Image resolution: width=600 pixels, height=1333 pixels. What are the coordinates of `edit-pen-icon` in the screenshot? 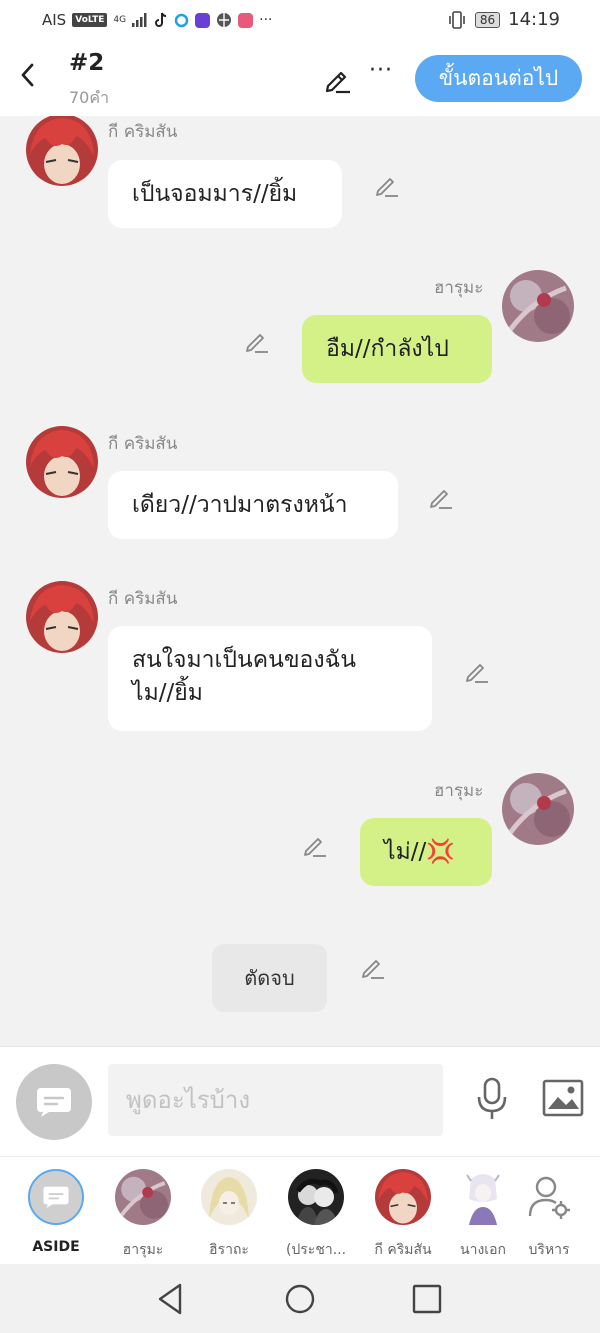 It's located at (337, 79).